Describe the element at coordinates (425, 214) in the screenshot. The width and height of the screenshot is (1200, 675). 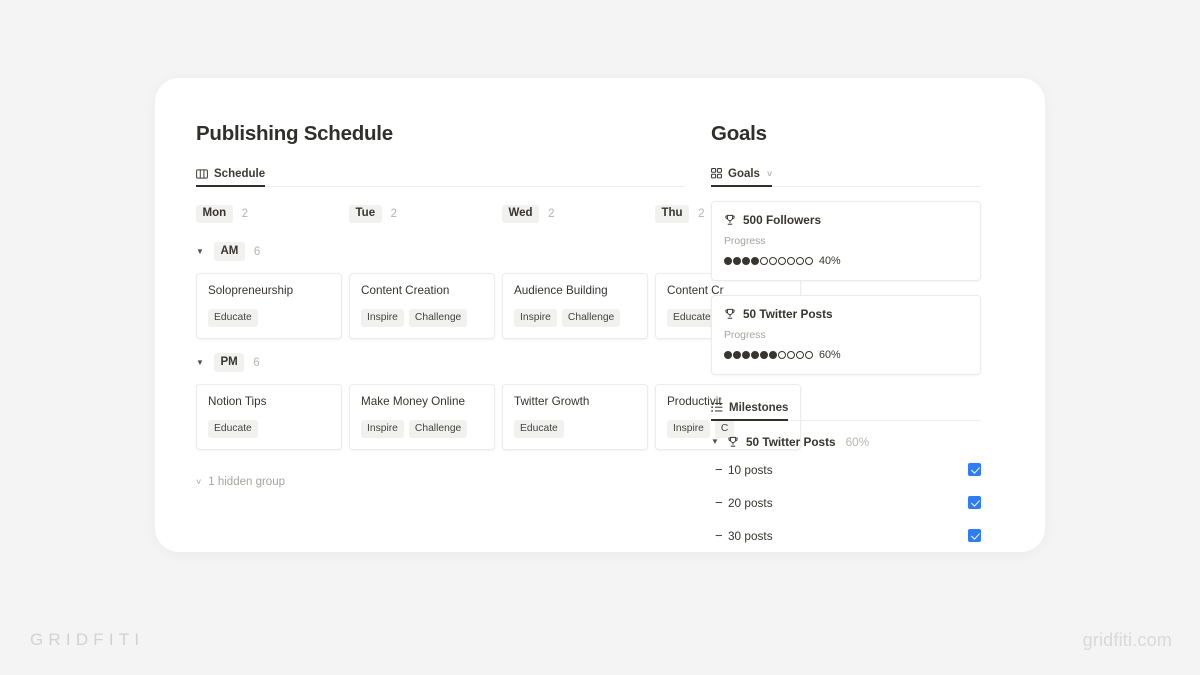
I see `day-column-tue: Tue 2` at that location.